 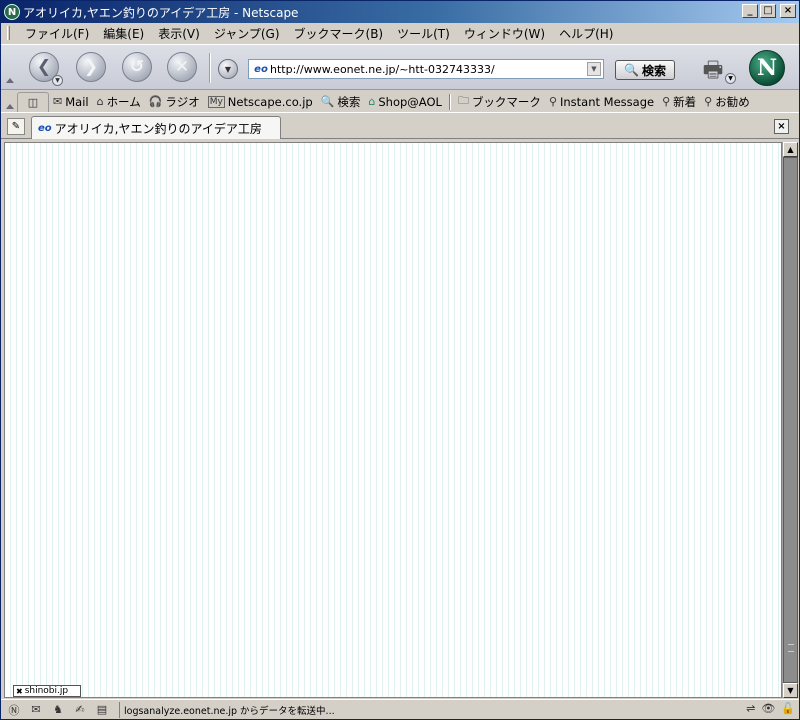 What do you see at coordinates (788, 11) in the screenshot?
I see `close-button: ×` at bounding box center [788, 11].